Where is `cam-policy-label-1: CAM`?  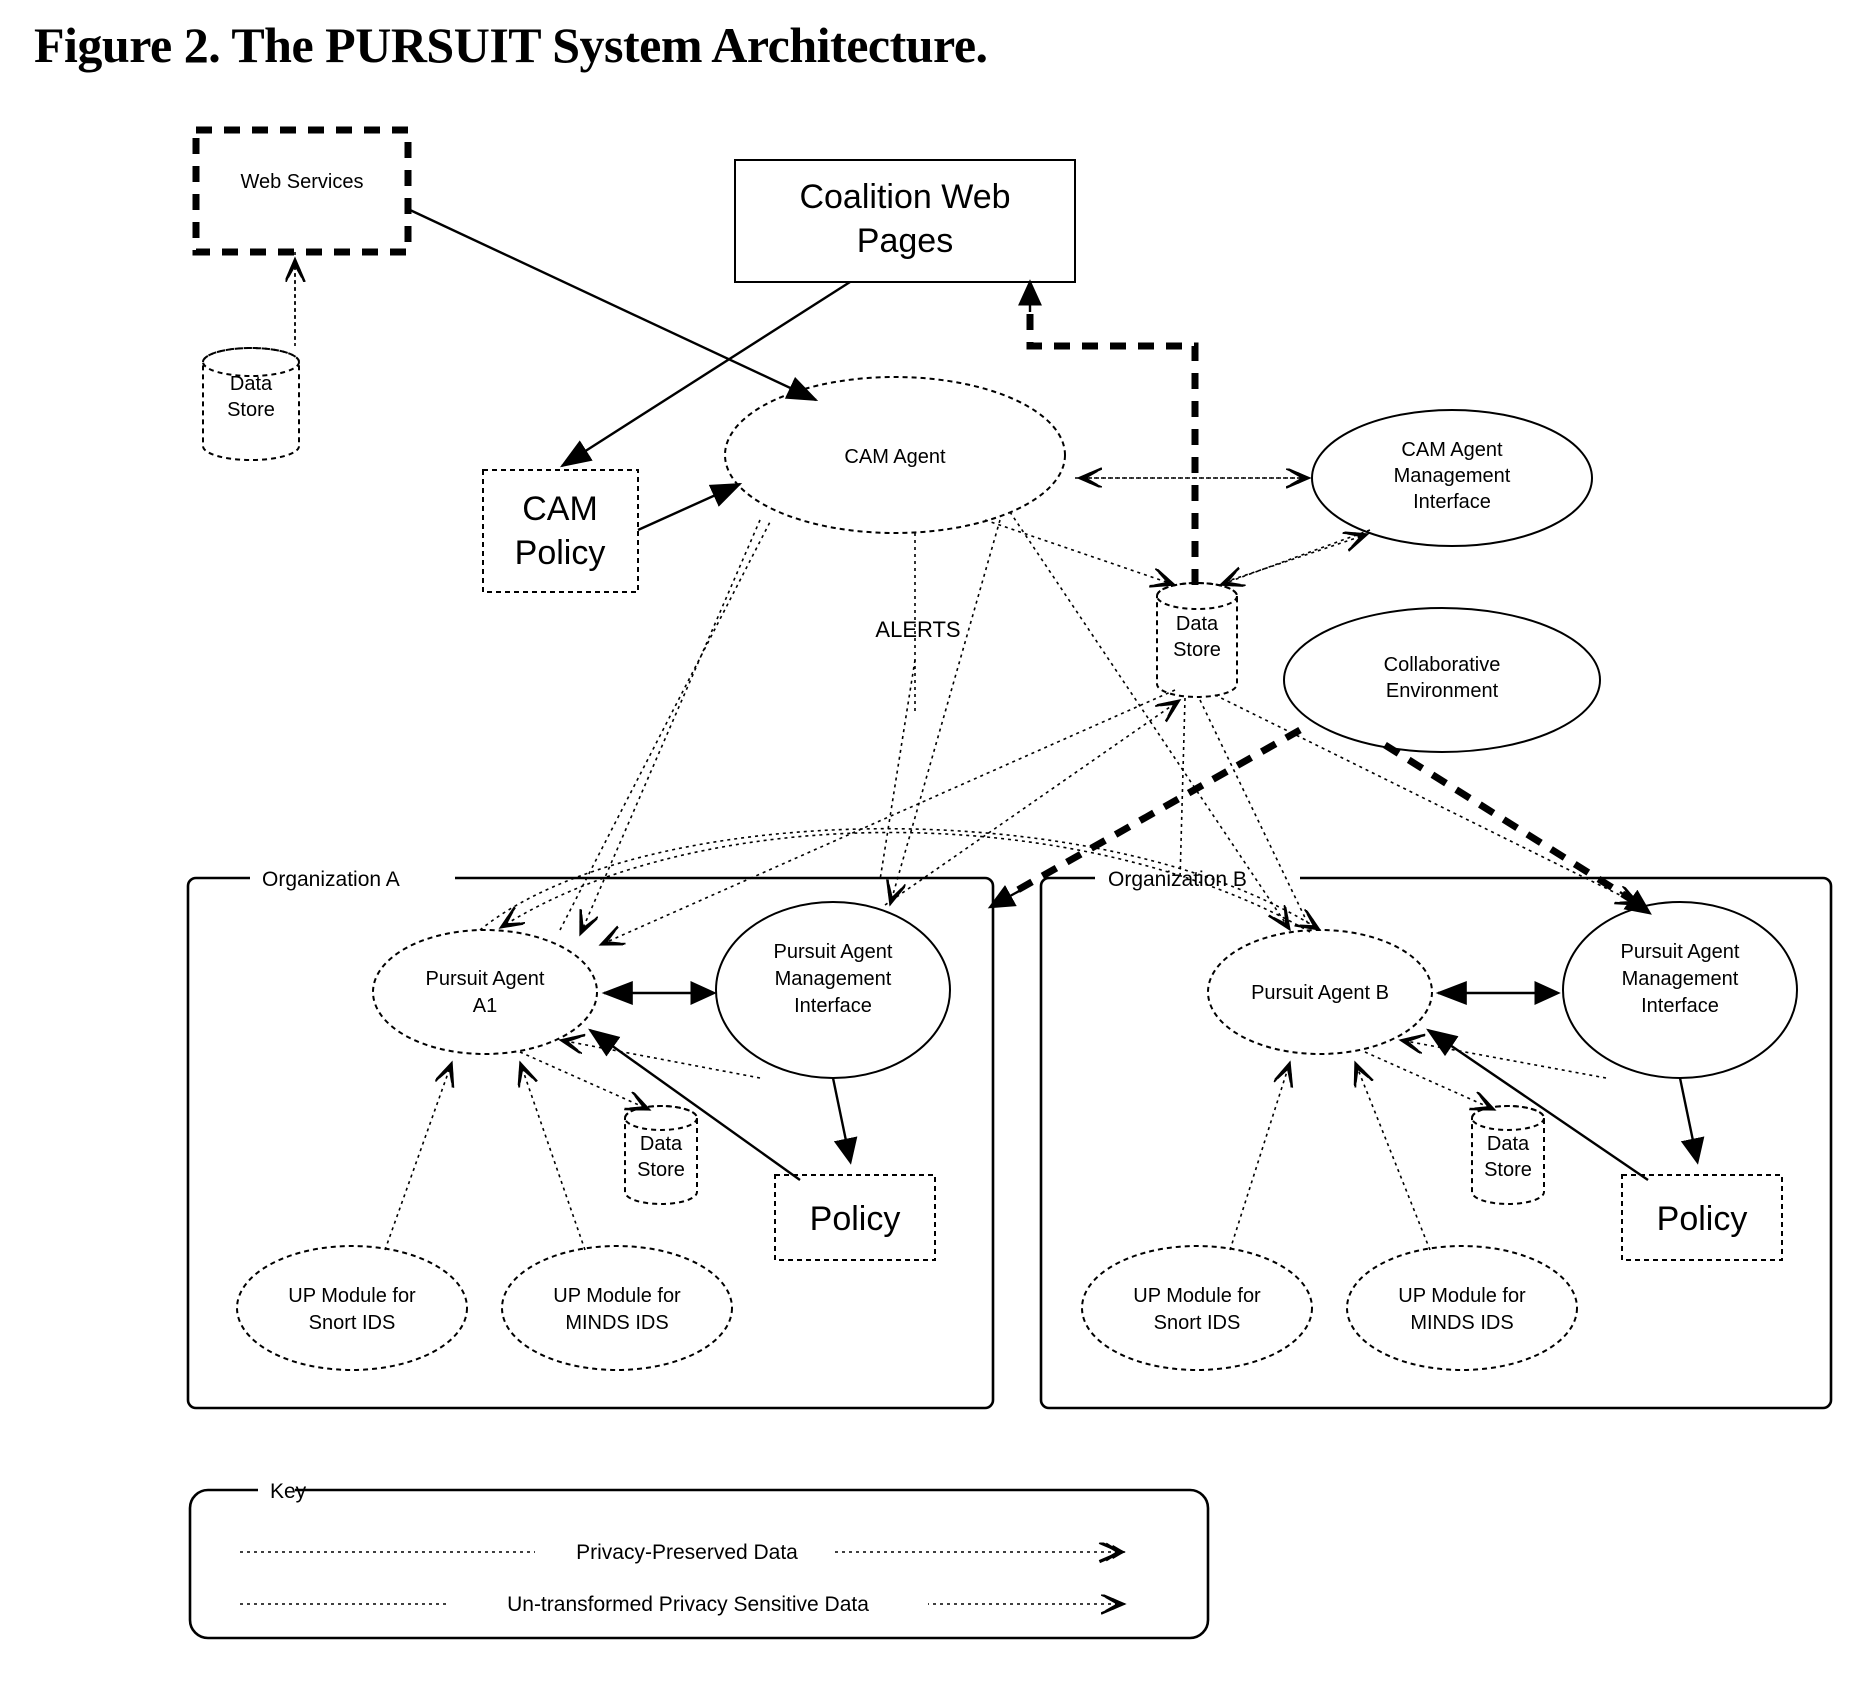 cam-policy-label-1: CAM is located at coordinates (560, 509).